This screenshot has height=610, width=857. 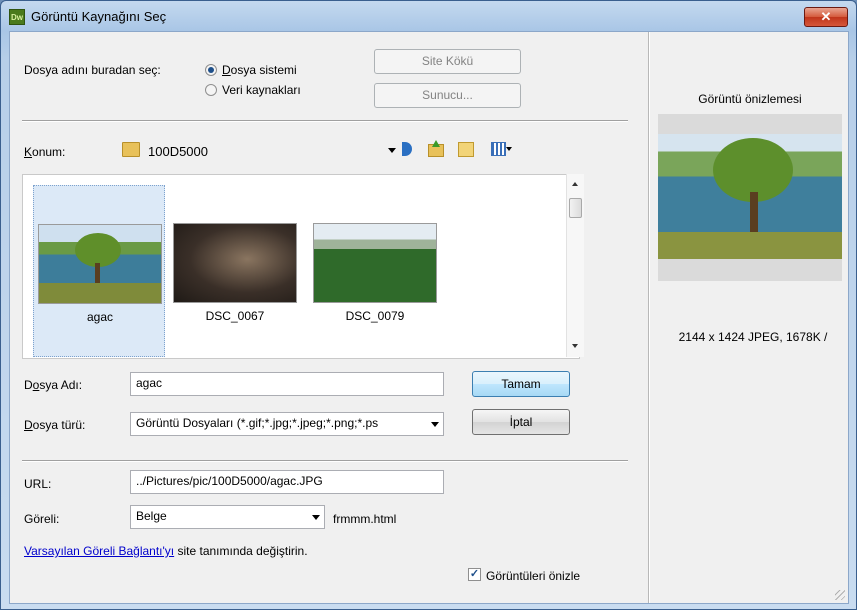 What do you see at coordinates (151, 516) in the screenshot?
I see `relative-value: Belge` at bounding box center [151, 516].